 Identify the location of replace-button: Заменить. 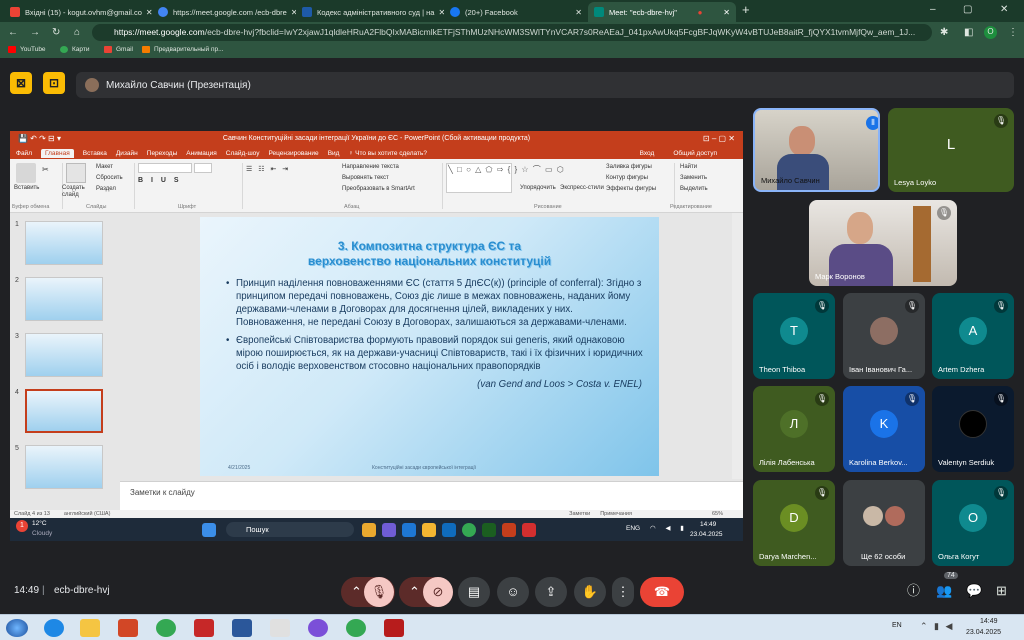
(693, 178).